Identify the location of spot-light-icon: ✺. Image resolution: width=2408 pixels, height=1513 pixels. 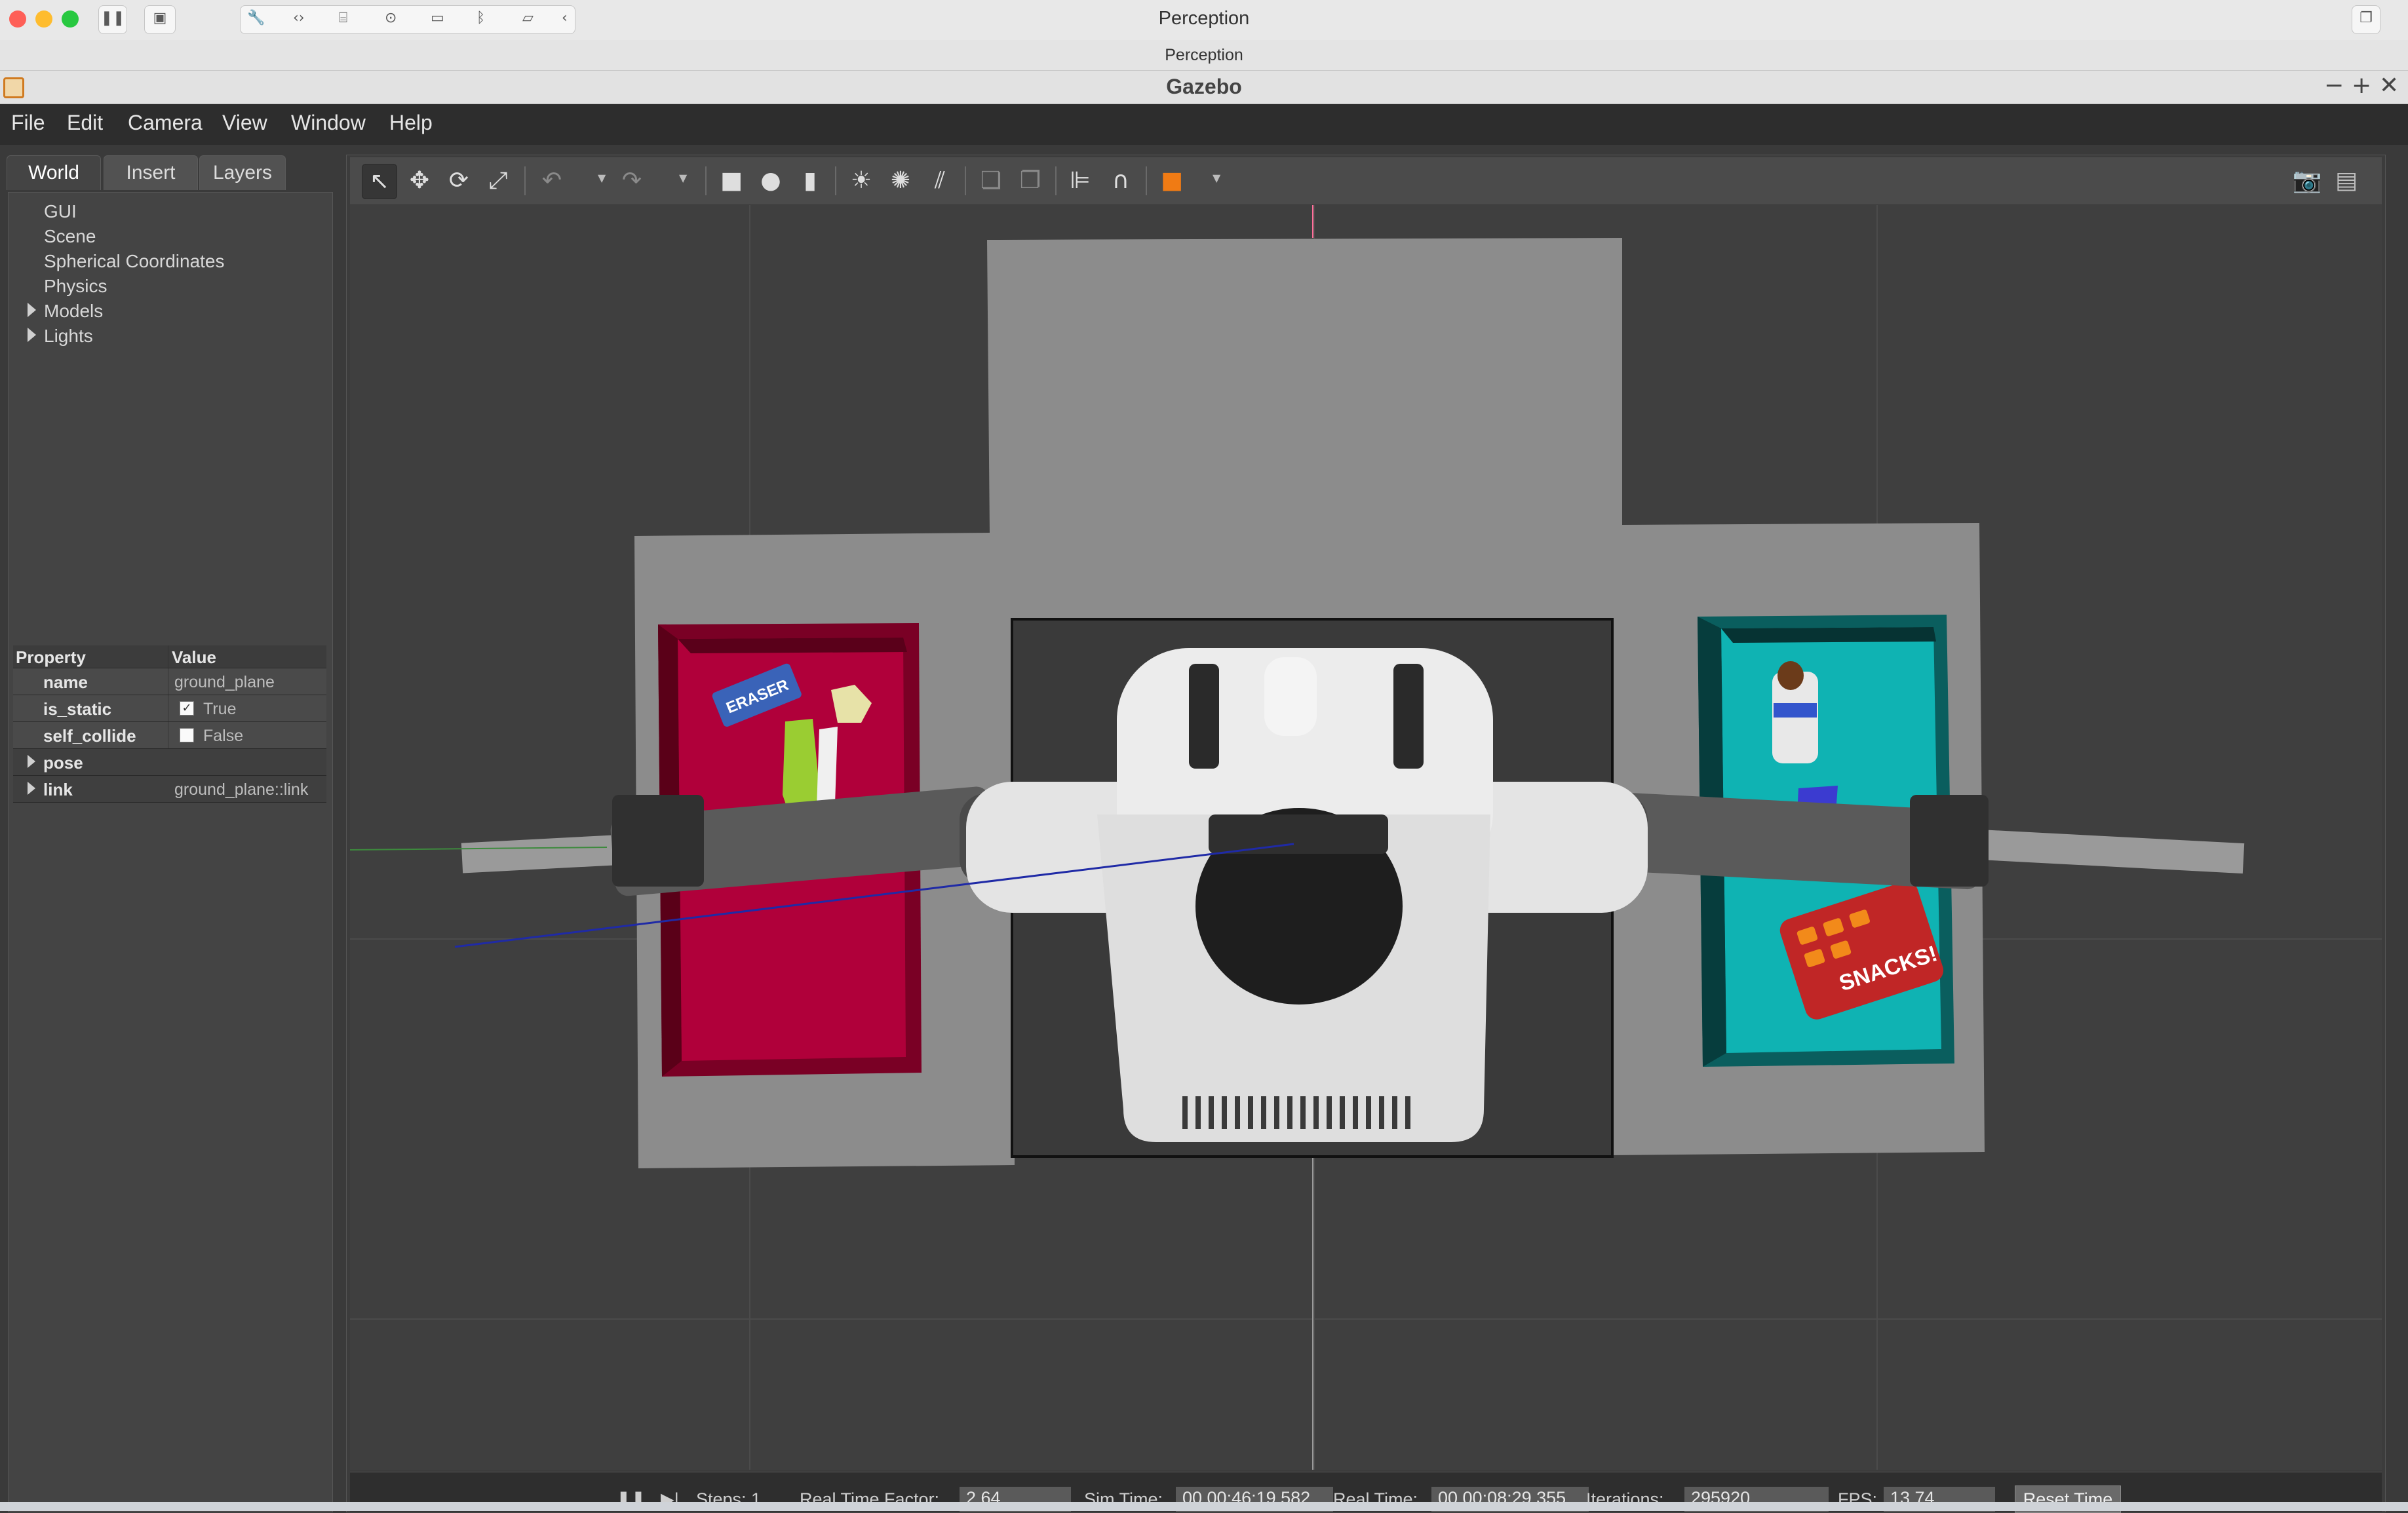
(901, 181).